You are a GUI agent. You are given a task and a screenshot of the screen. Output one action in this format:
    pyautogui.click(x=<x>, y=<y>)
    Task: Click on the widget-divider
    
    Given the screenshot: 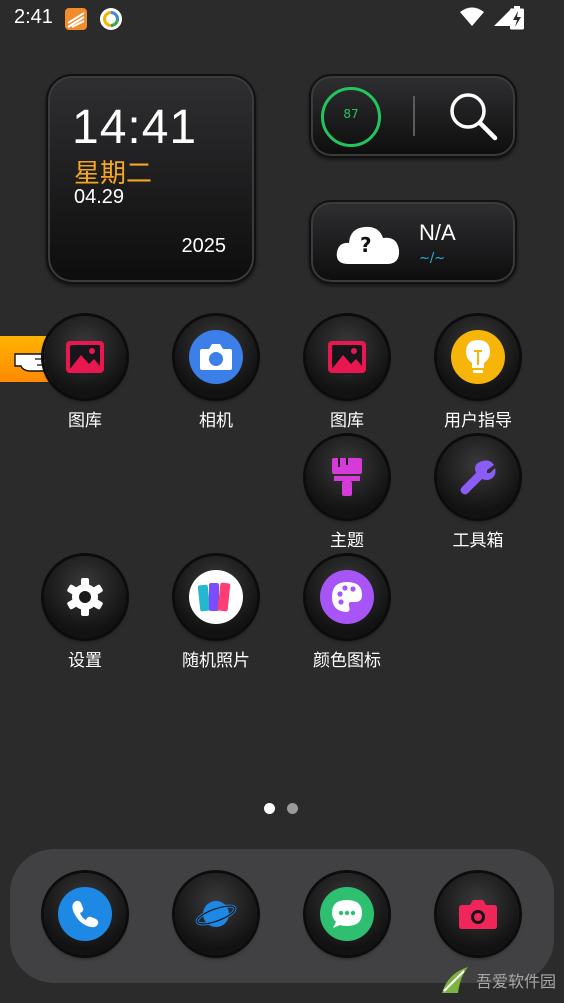 What is the action you would take?
    pyautogui.click(x=414, y=116)
    